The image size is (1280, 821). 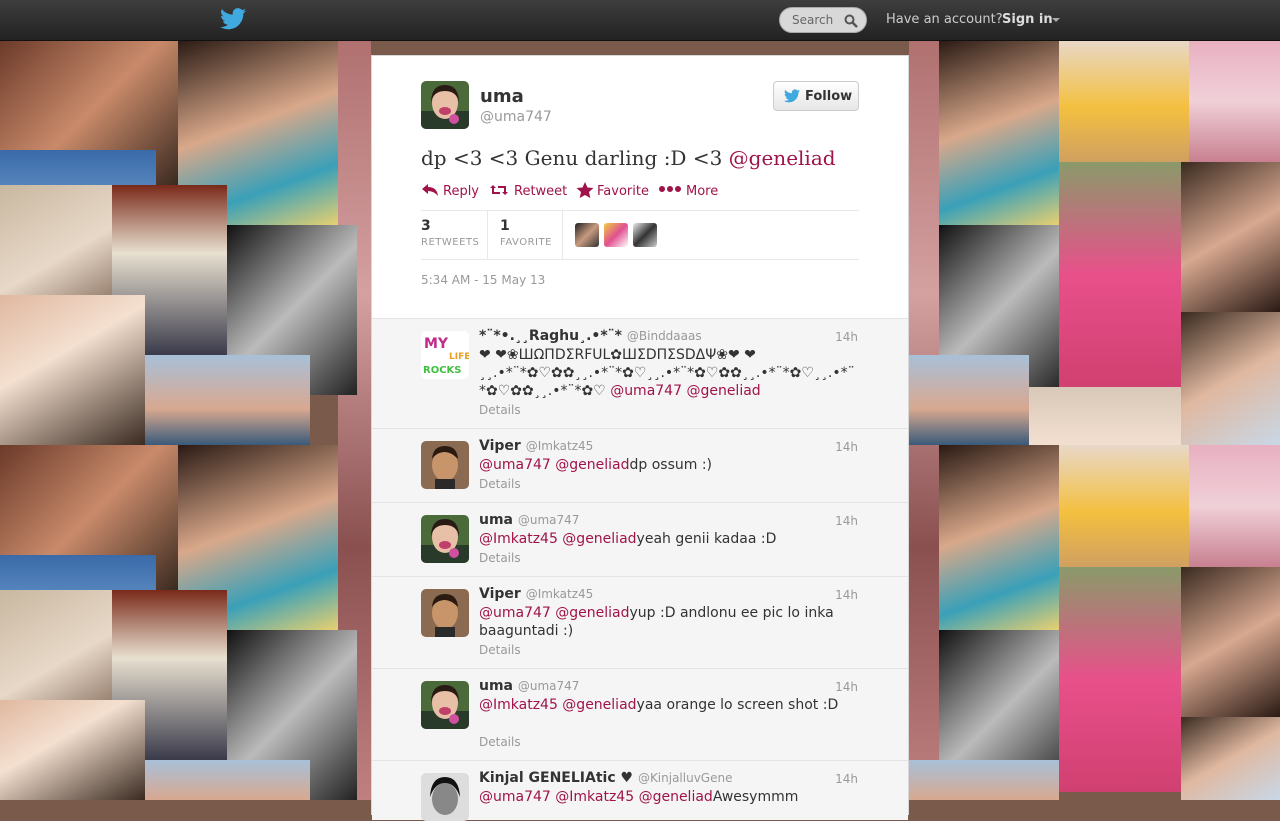 What do you see at coordinates (1056, 20) in the screenshot?
I see `chevron-down-icon` at bounding box center [1056, 20].